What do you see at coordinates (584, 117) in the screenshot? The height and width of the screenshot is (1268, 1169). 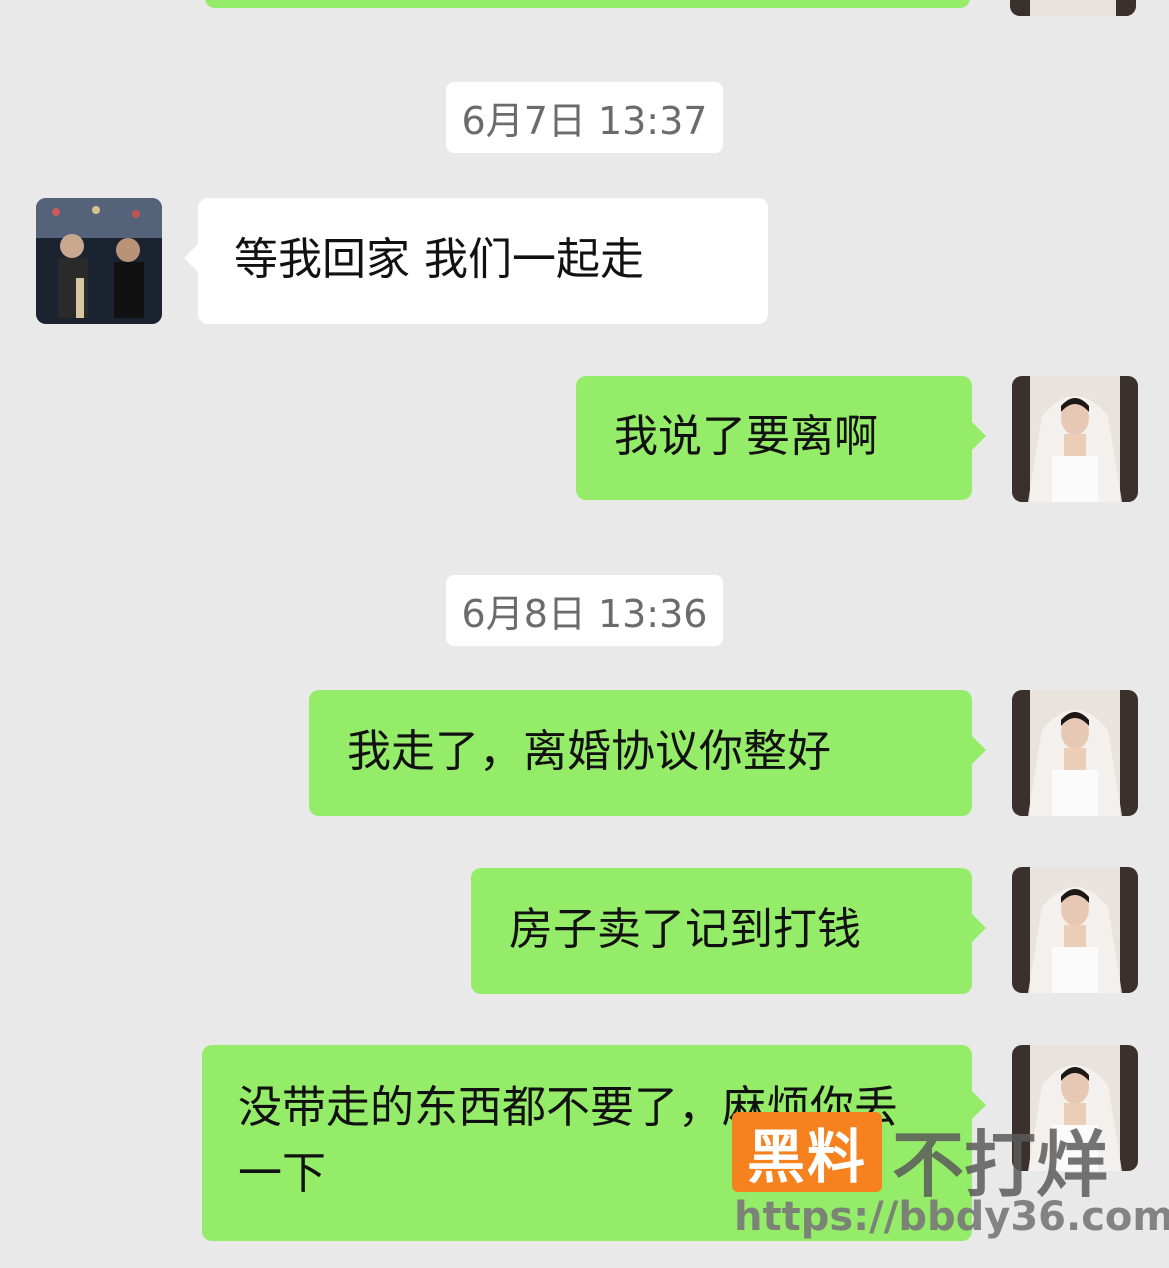 I see `timestamp: 6月7日 13:37` at bounding box center [584, 117].